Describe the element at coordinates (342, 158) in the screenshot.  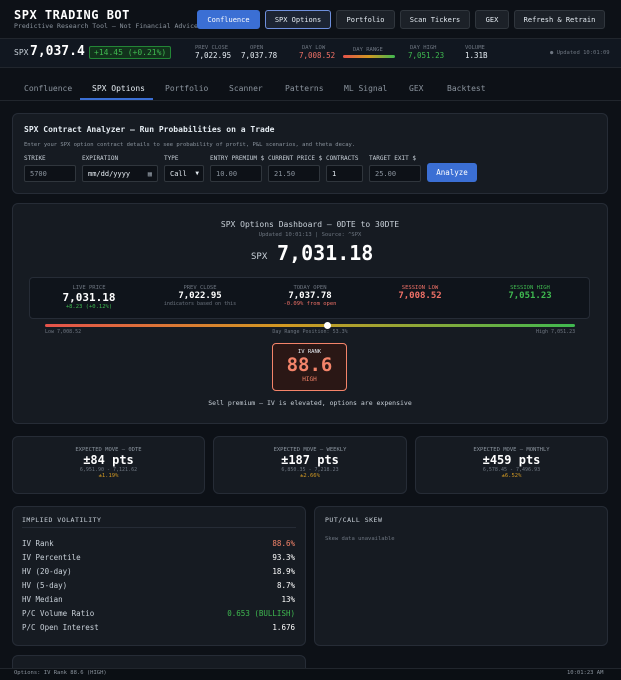
I see `contracts-label: CONTRACTS` at that location.